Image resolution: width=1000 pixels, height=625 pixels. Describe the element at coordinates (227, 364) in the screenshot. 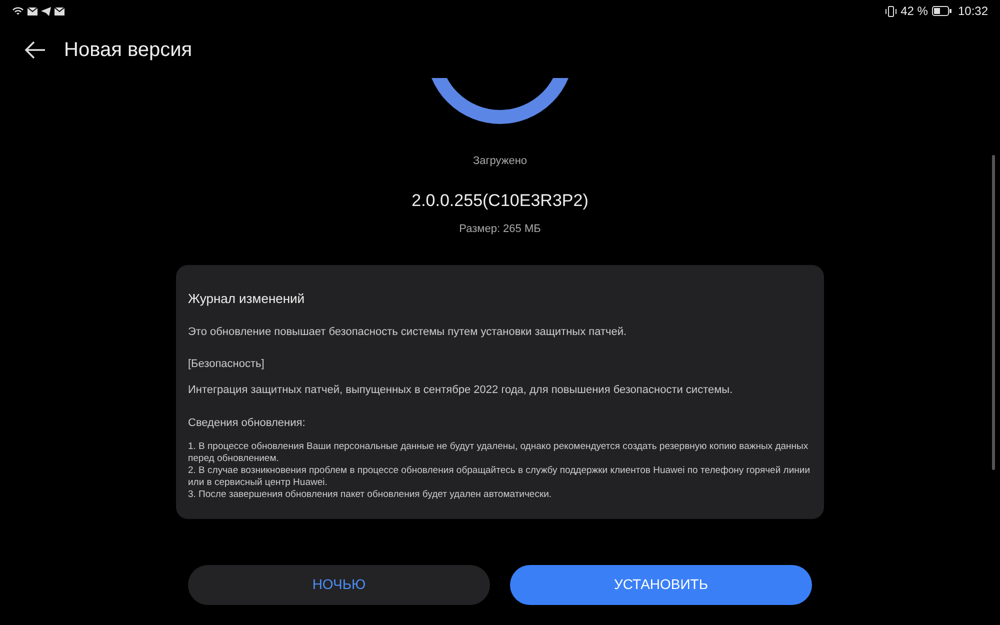

I see `section-heading: [Безопасность]` at that location.